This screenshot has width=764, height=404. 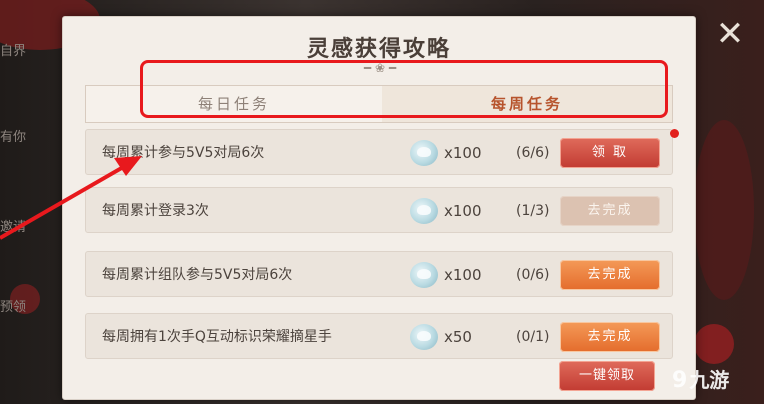 I want to click on task-tabs: 每日任务 每周任务, so click(x=379, y=104).